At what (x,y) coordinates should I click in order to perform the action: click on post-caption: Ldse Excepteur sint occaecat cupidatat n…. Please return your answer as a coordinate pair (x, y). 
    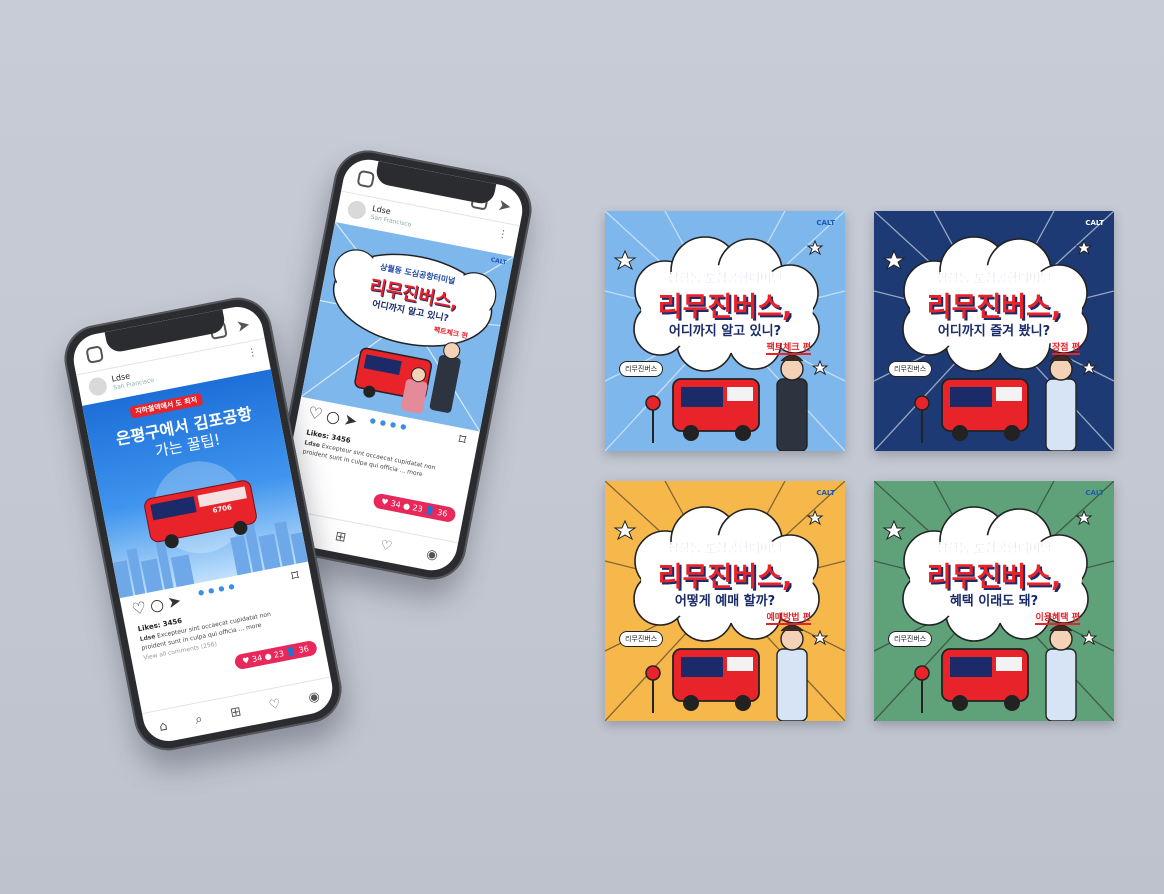
    Looking at the image, I should click on (382, 462).